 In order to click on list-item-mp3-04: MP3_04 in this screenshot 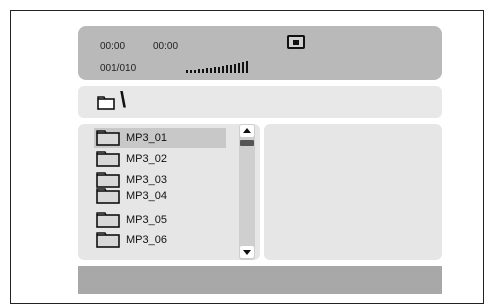, I will do `click(160, 196)`.